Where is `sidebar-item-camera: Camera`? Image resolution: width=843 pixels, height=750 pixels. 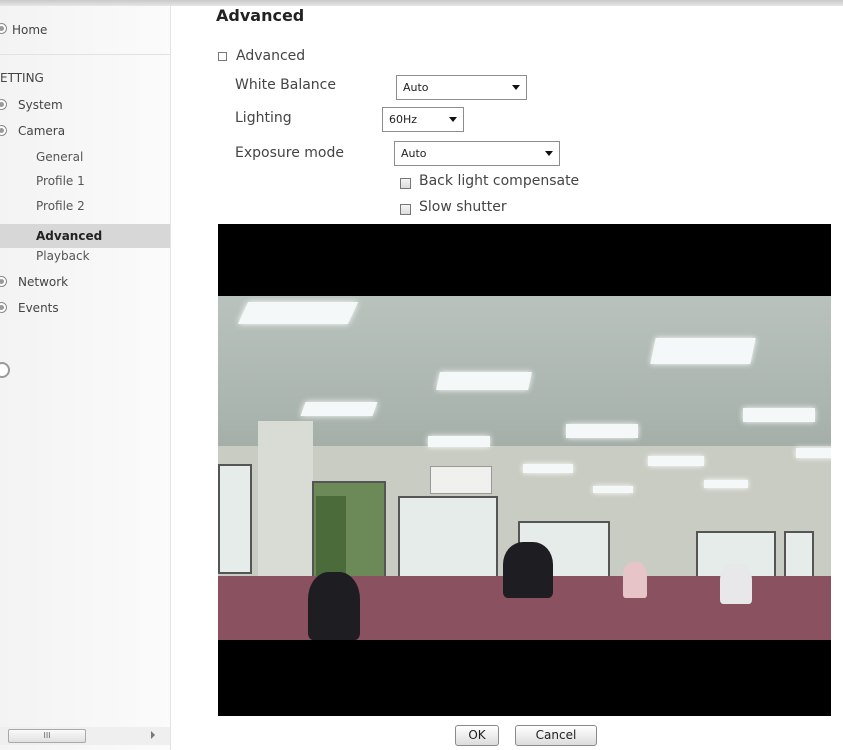 sidebar-item-camera: Camera is located at coordinates (41, 131).